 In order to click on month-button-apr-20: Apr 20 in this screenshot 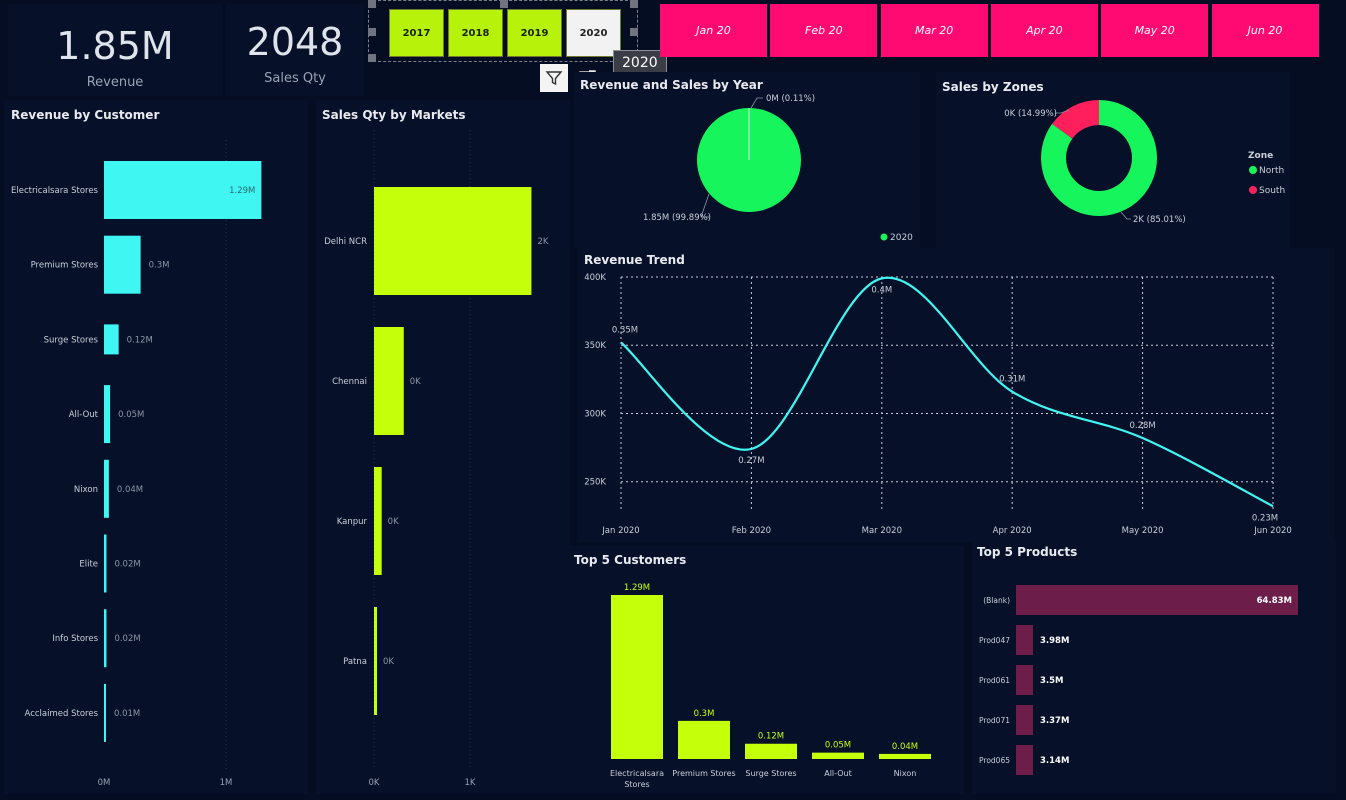, I will do `click(1044, 30)`.